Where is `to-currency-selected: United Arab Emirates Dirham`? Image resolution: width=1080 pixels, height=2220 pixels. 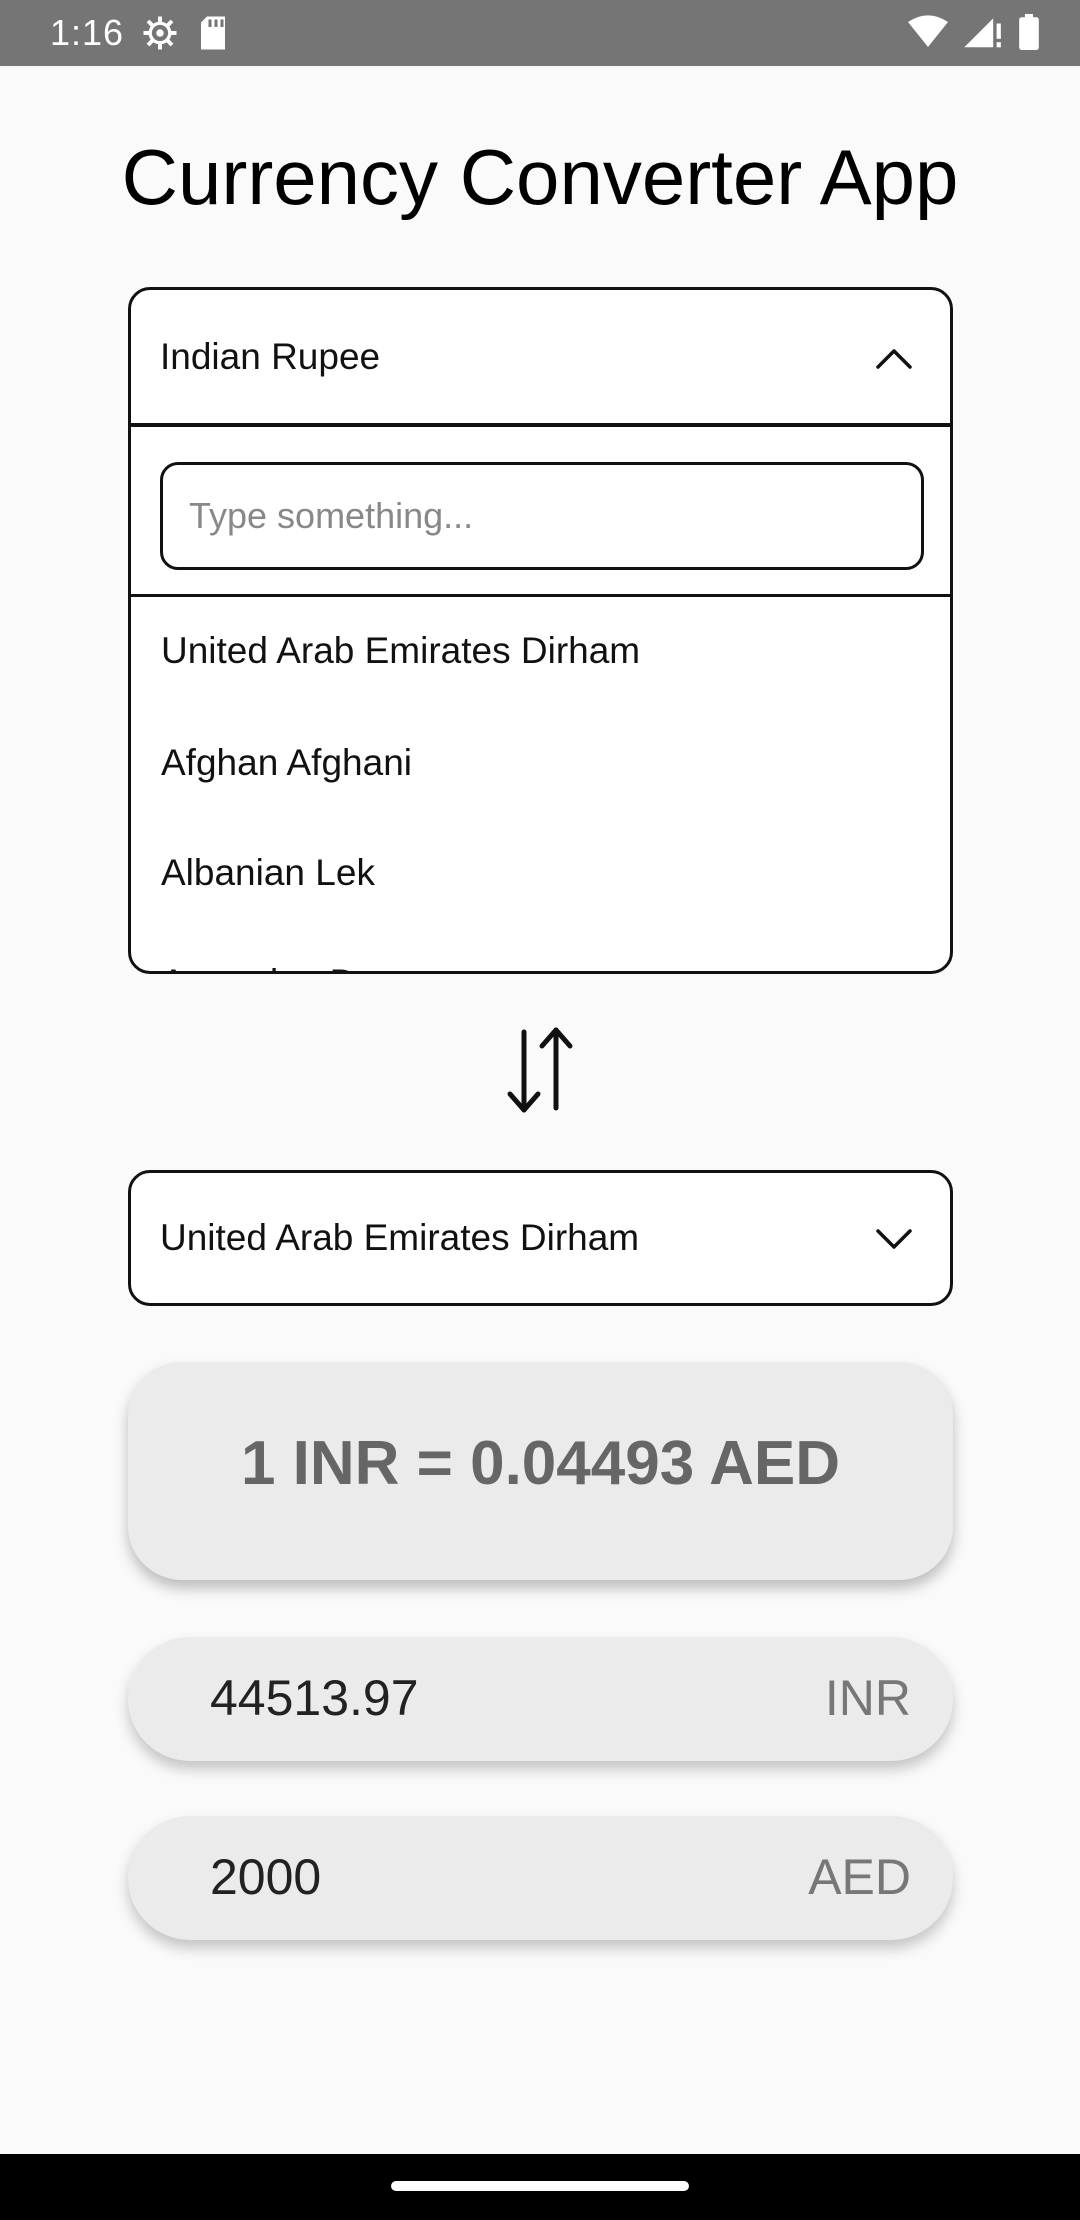 to-currency-selected: United Arab Emirates Dirham is located at coordinates (400, 1237).